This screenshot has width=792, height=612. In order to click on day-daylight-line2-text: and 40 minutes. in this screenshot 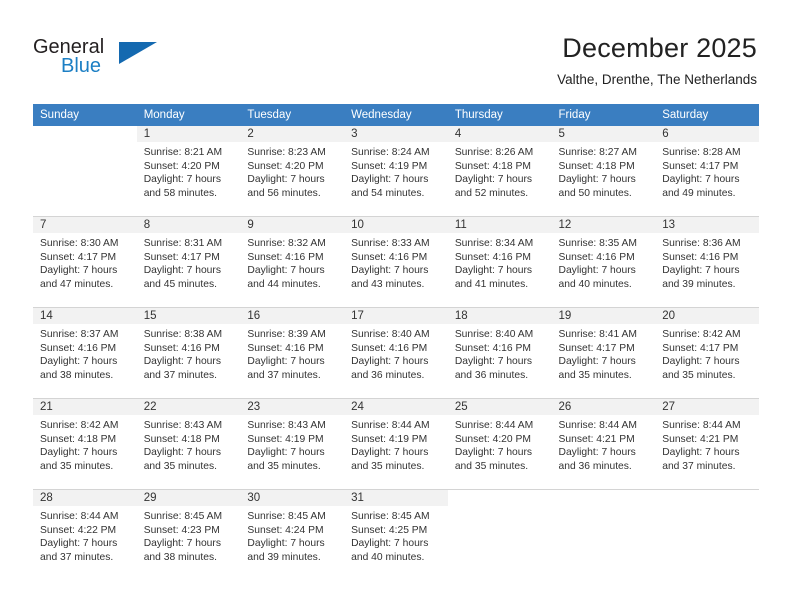, I will do `click(388, 557)`.